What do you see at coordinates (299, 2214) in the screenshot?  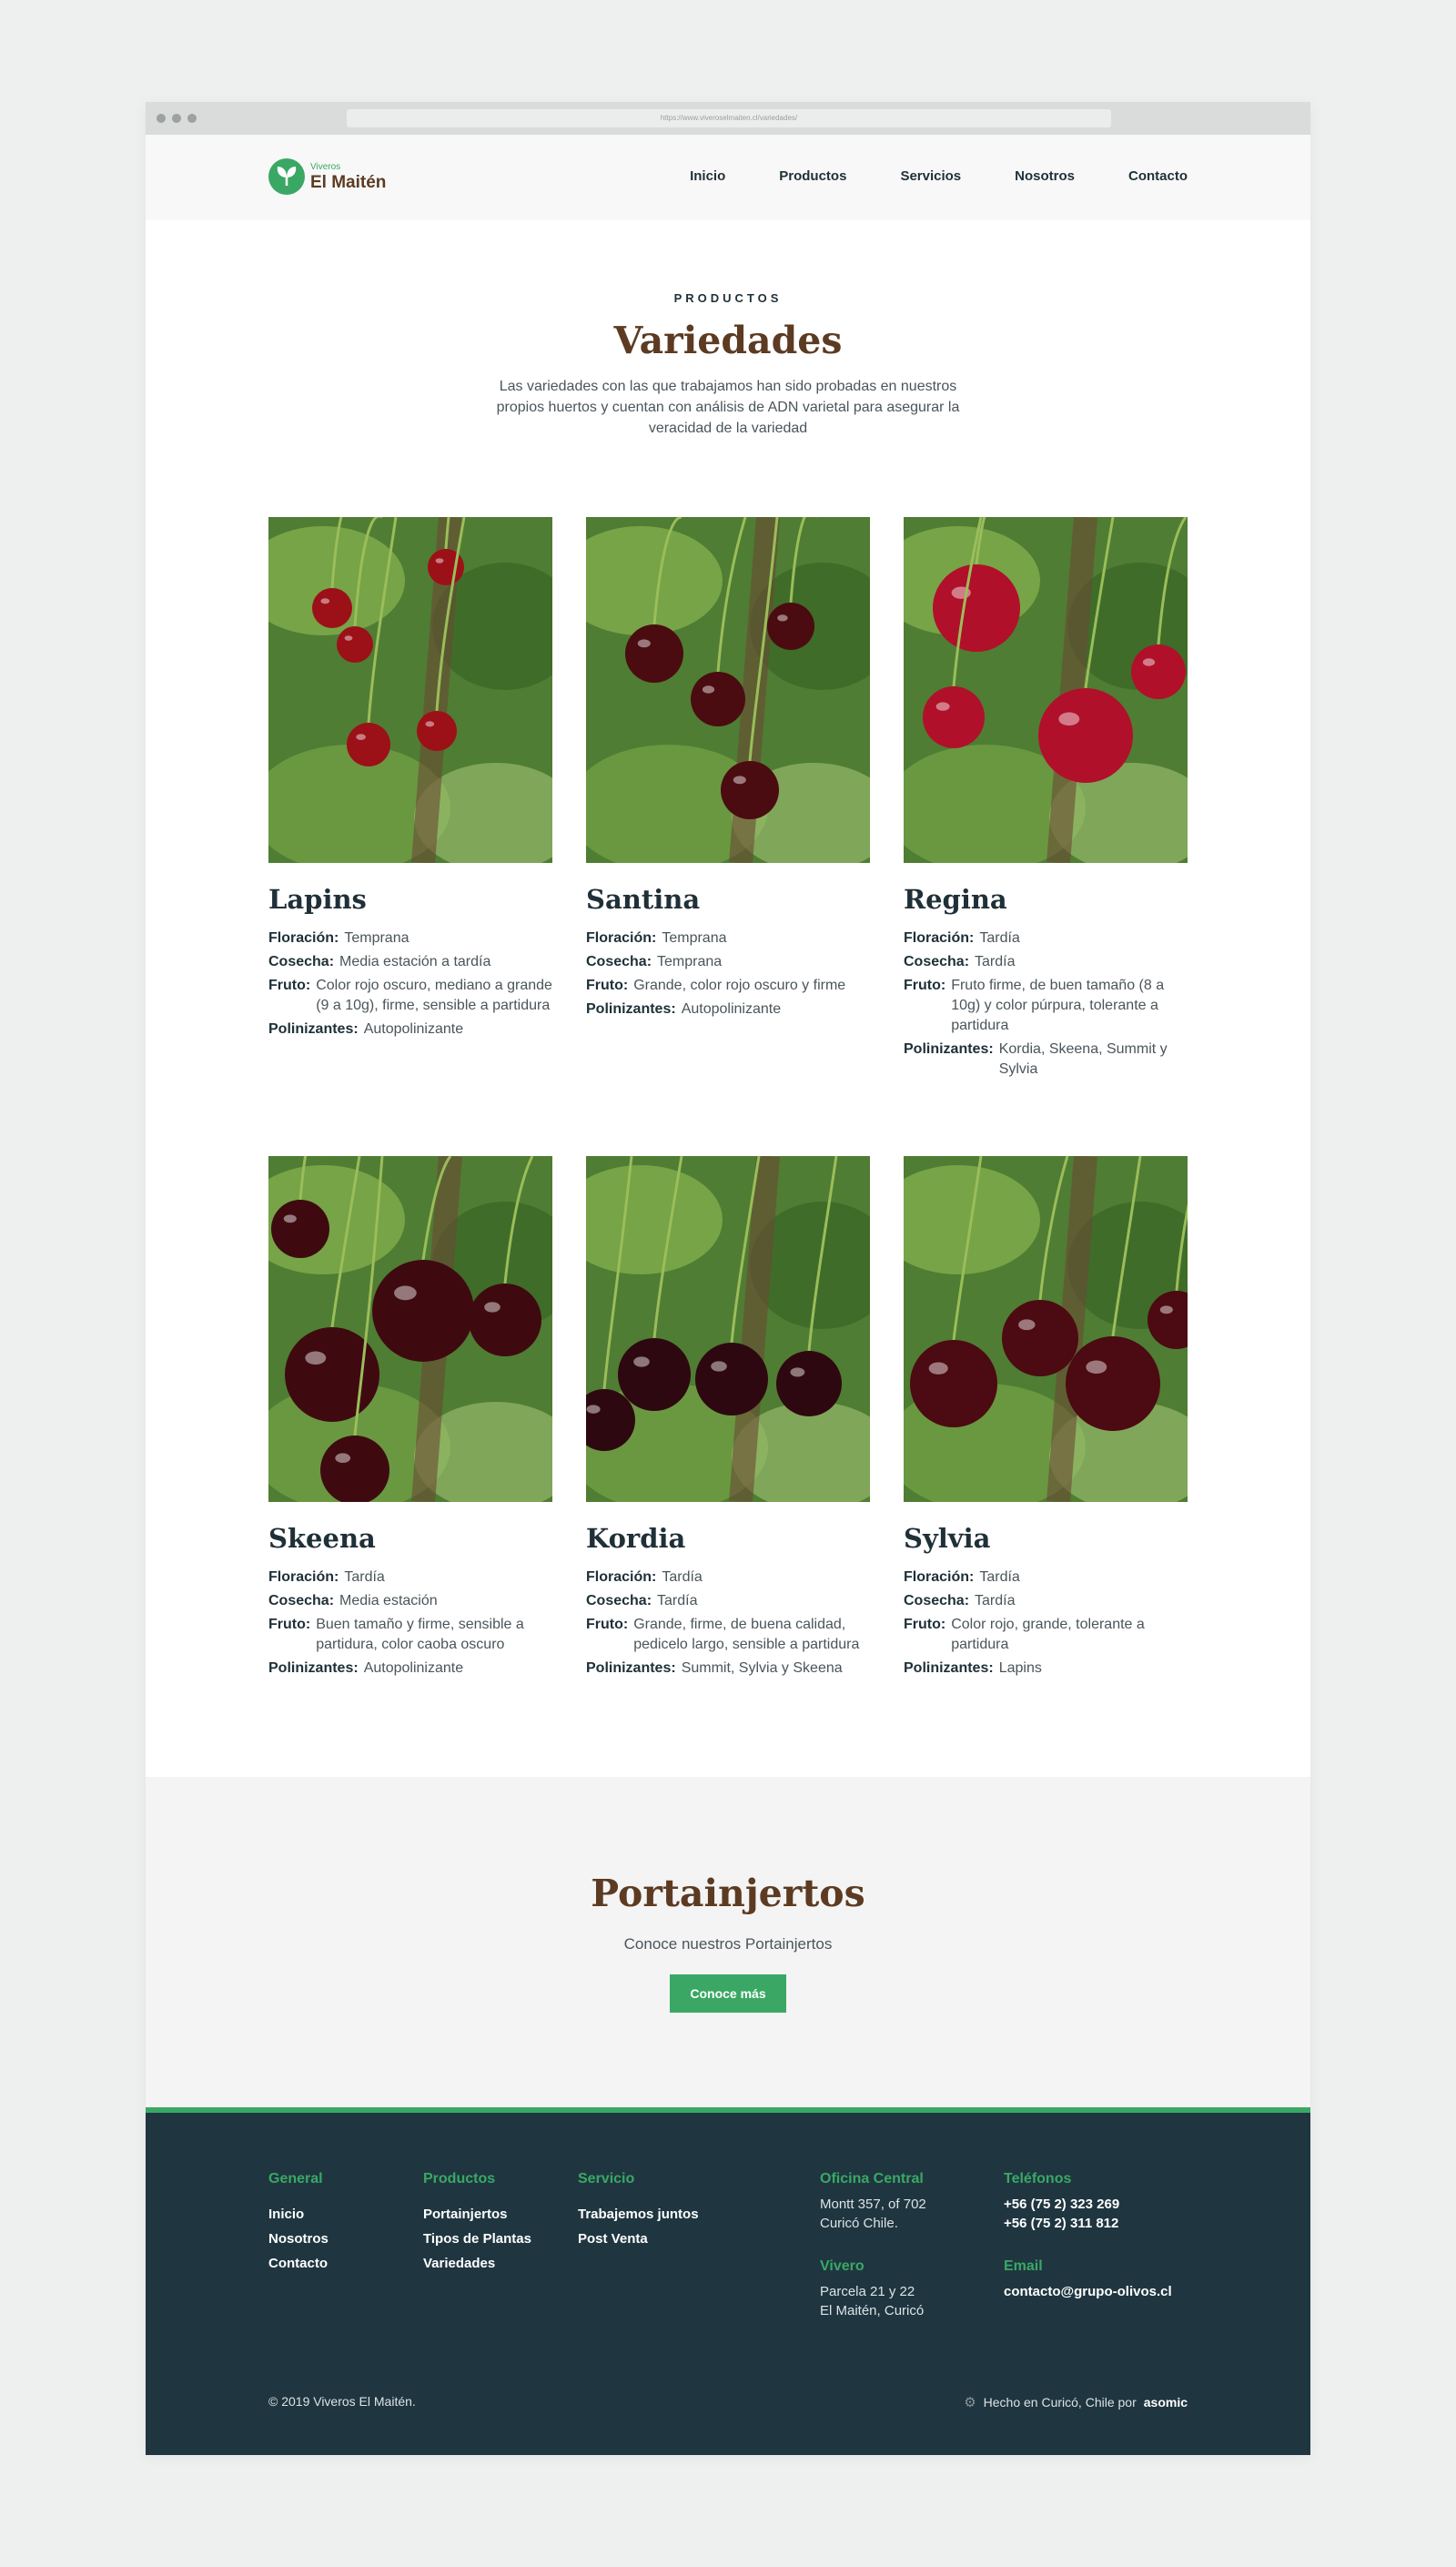 I see `footer-link-inicio: Inicio` at bounding box center [299, 2214].